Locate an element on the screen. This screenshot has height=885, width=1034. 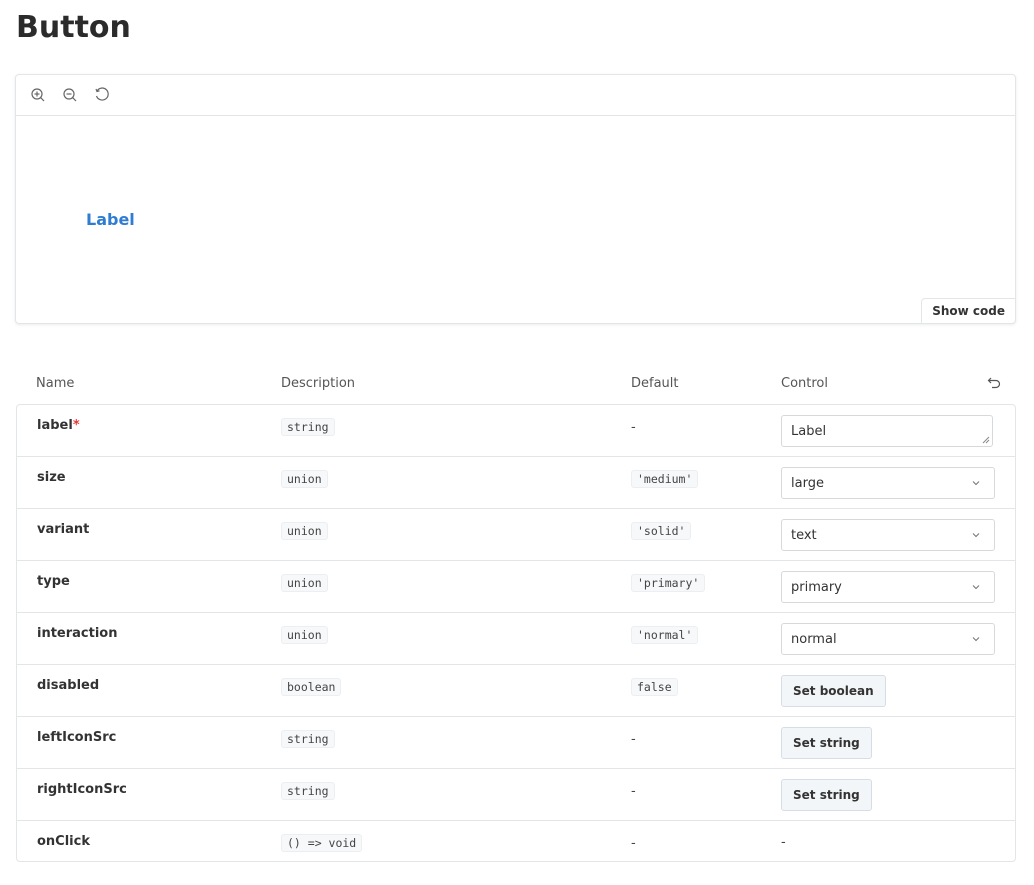
arg-name-text: leftIconSrc is located at coordinates (77, 737).